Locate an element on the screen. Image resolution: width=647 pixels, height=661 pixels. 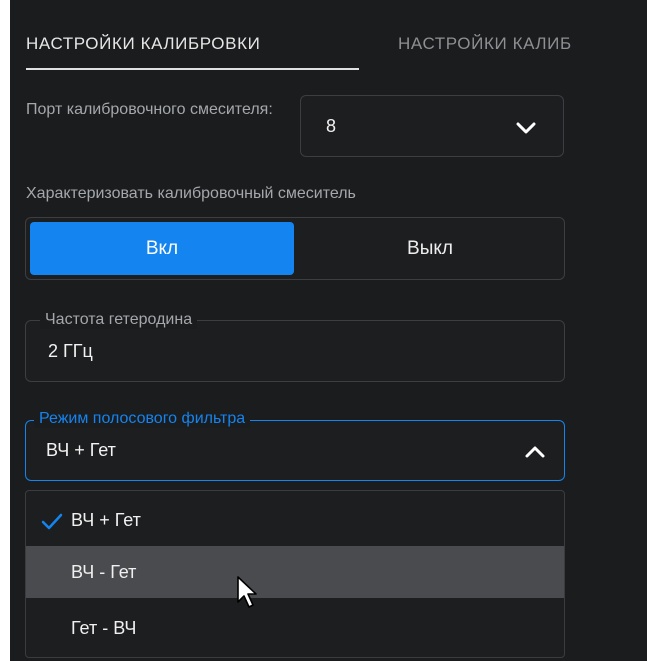
dropdown-option-label: ВЧ + Гет is located at coordinates (106, 520).